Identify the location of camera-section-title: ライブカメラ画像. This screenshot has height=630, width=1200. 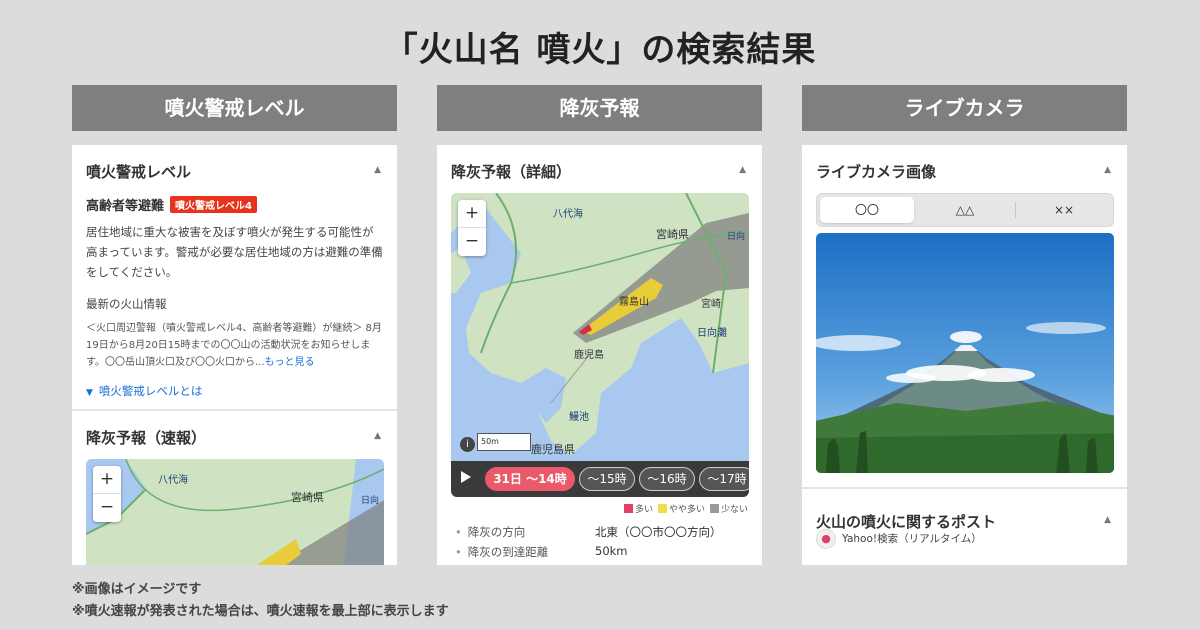
(876, 172).